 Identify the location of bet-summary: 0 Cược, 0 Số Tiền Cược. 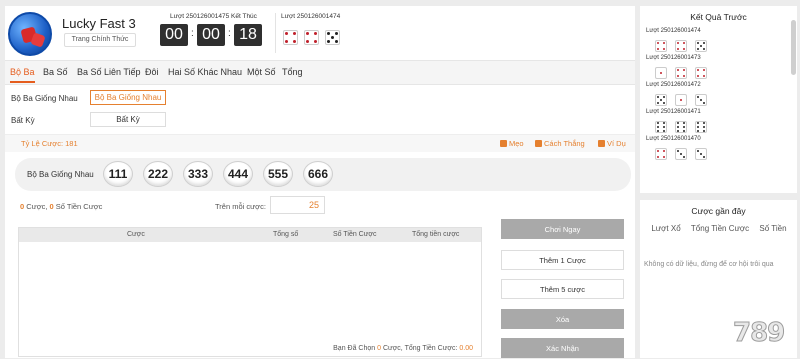
(61, 206).